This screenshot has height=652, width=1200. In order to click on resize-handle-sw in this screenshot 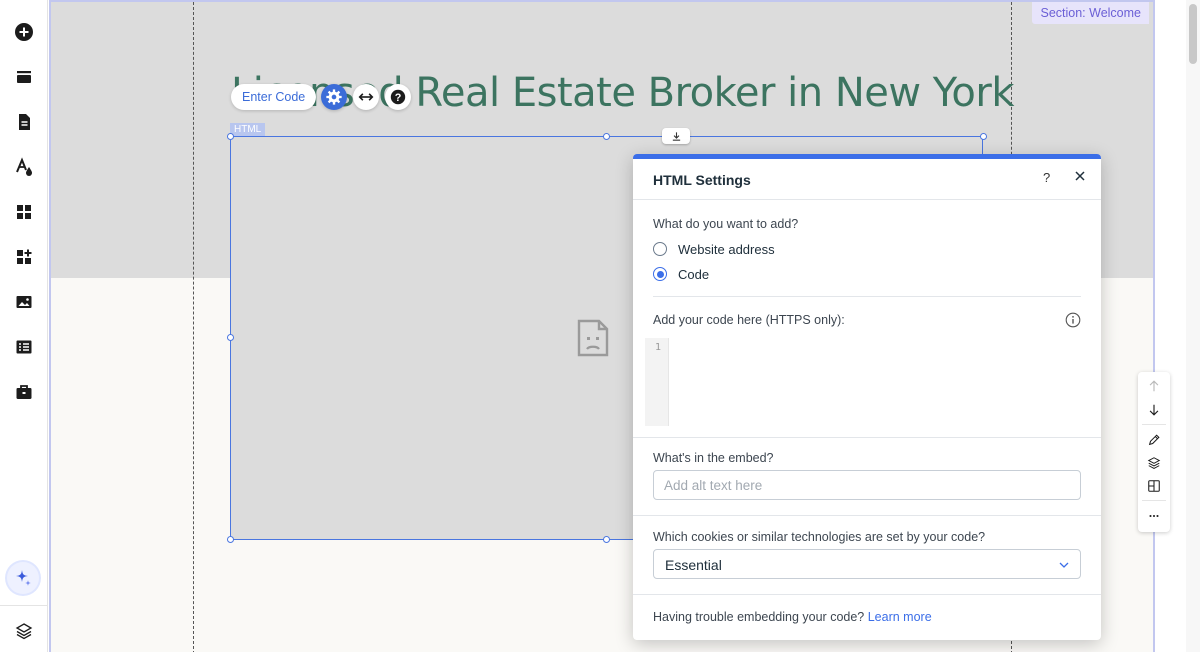, I will do `click(230, 539)`.